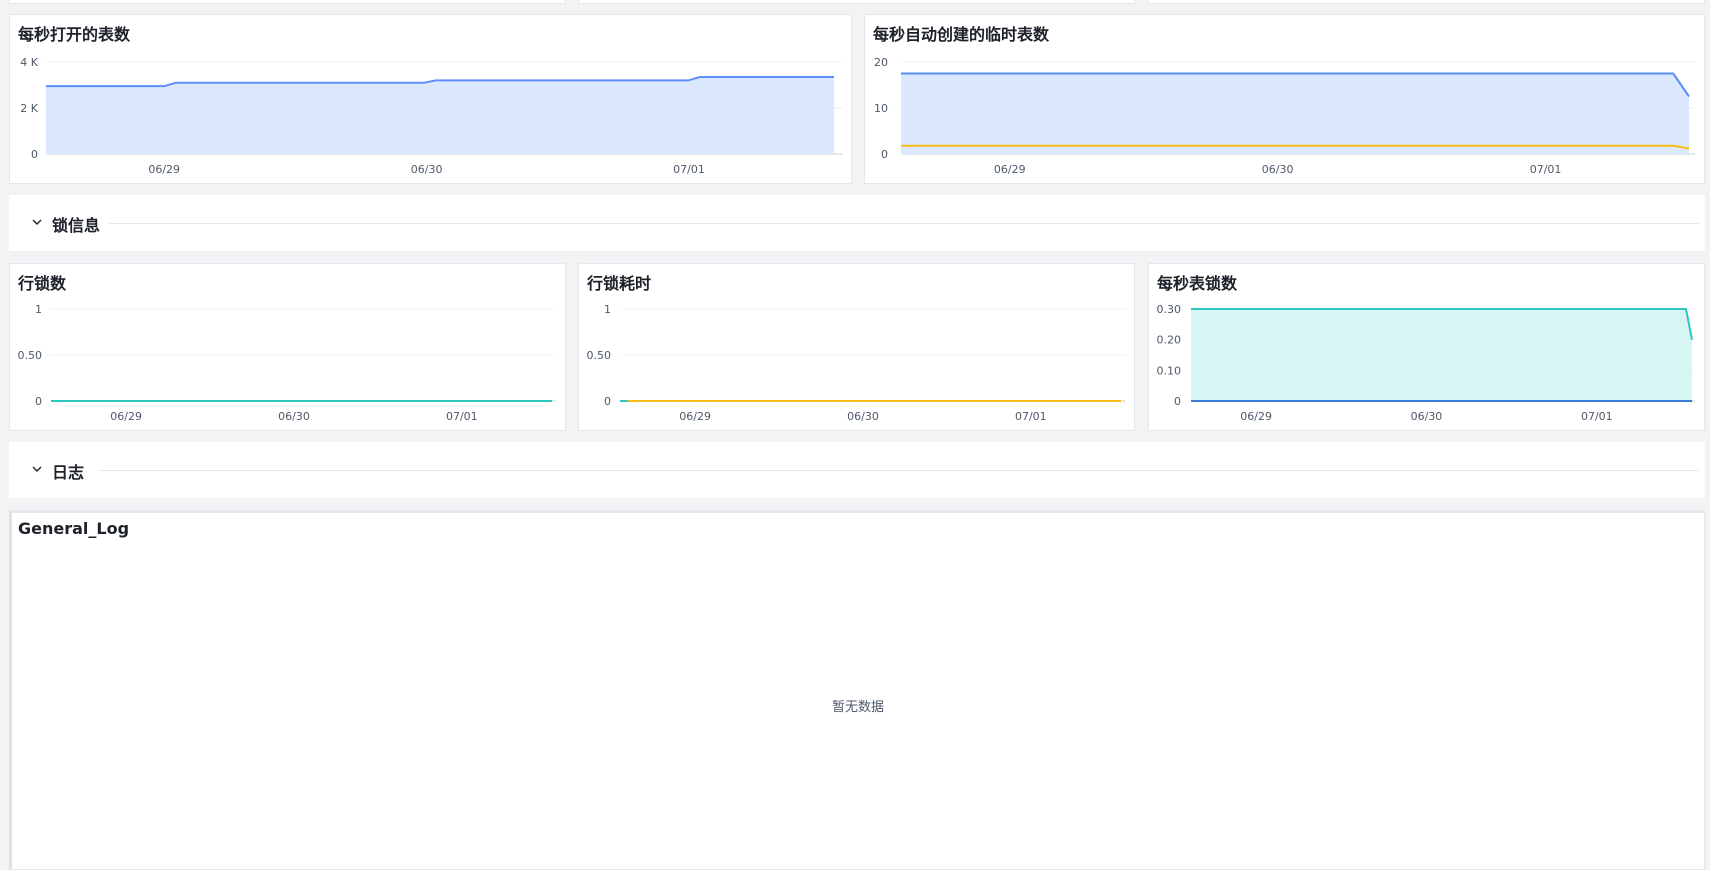 This screenshot has width=1710, height=870. I want to click on chart-row-locks-card: 行锁数 0 0.50 1 06/29 06/30 07/01, so click(287, 347).